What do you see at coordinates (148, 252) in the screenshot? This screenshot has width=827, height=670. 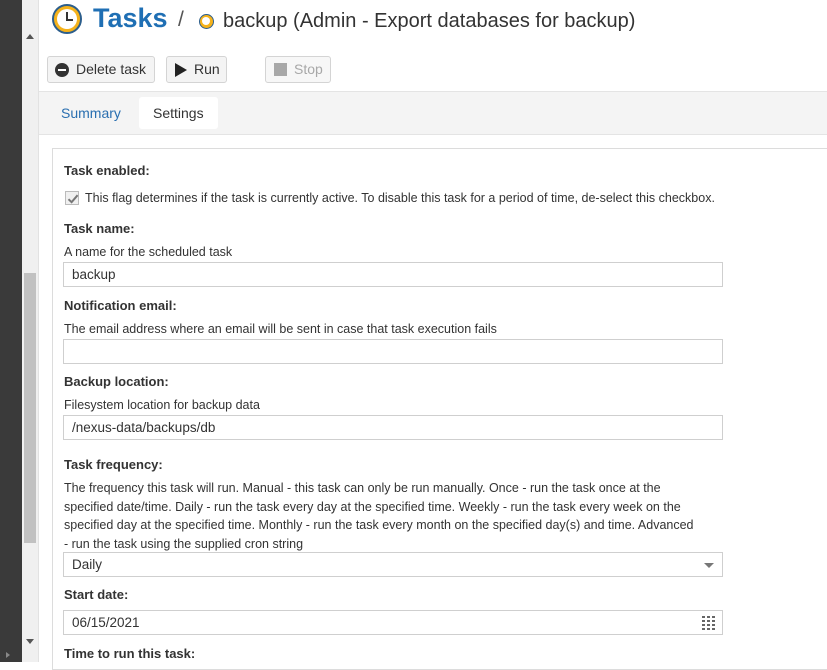 I see `task-name-description: A name for the scheduled task` at bounding box center [148, 252].